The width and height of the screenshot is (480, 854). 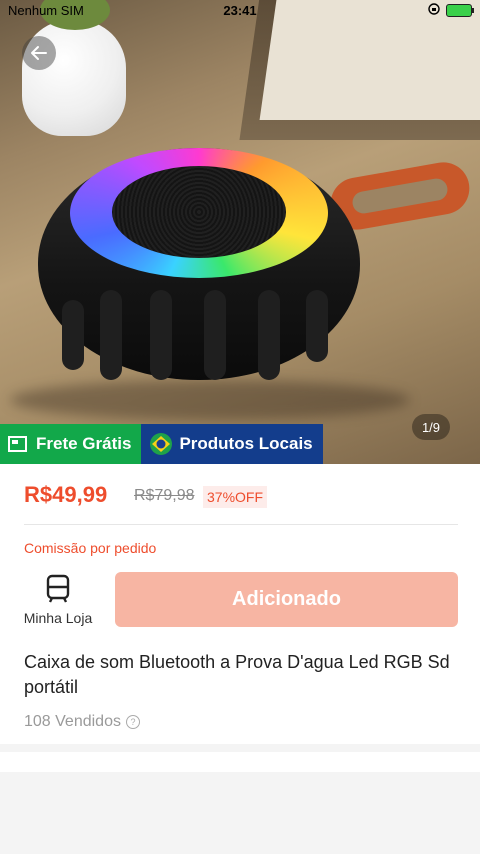 What do you see at coordinates (460, 10) in the screenshot?
I see `battery-icon` at bounding box center [460, 10].